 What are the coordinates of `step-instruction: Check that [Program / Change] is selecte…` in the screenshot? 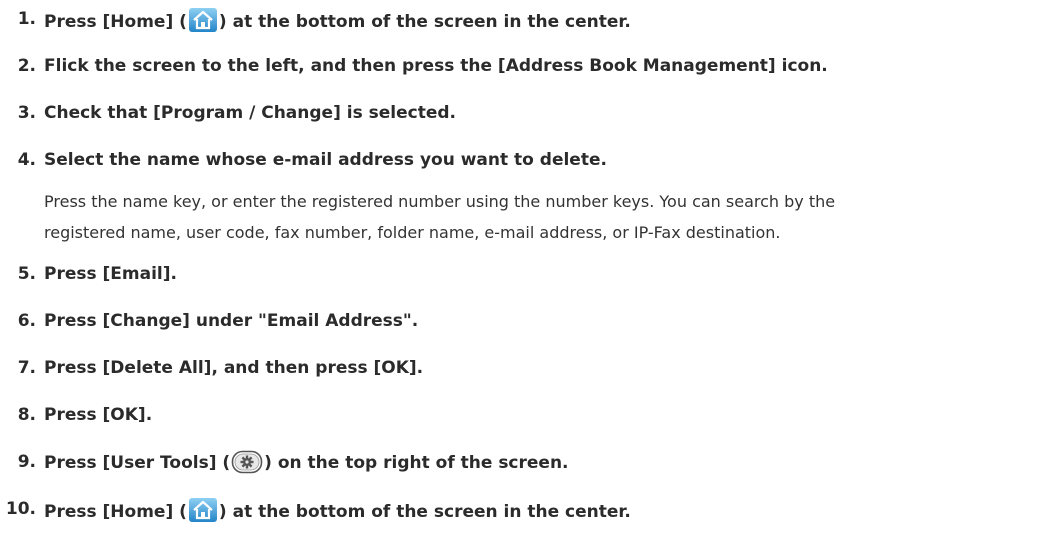 It's located at (250, 113).